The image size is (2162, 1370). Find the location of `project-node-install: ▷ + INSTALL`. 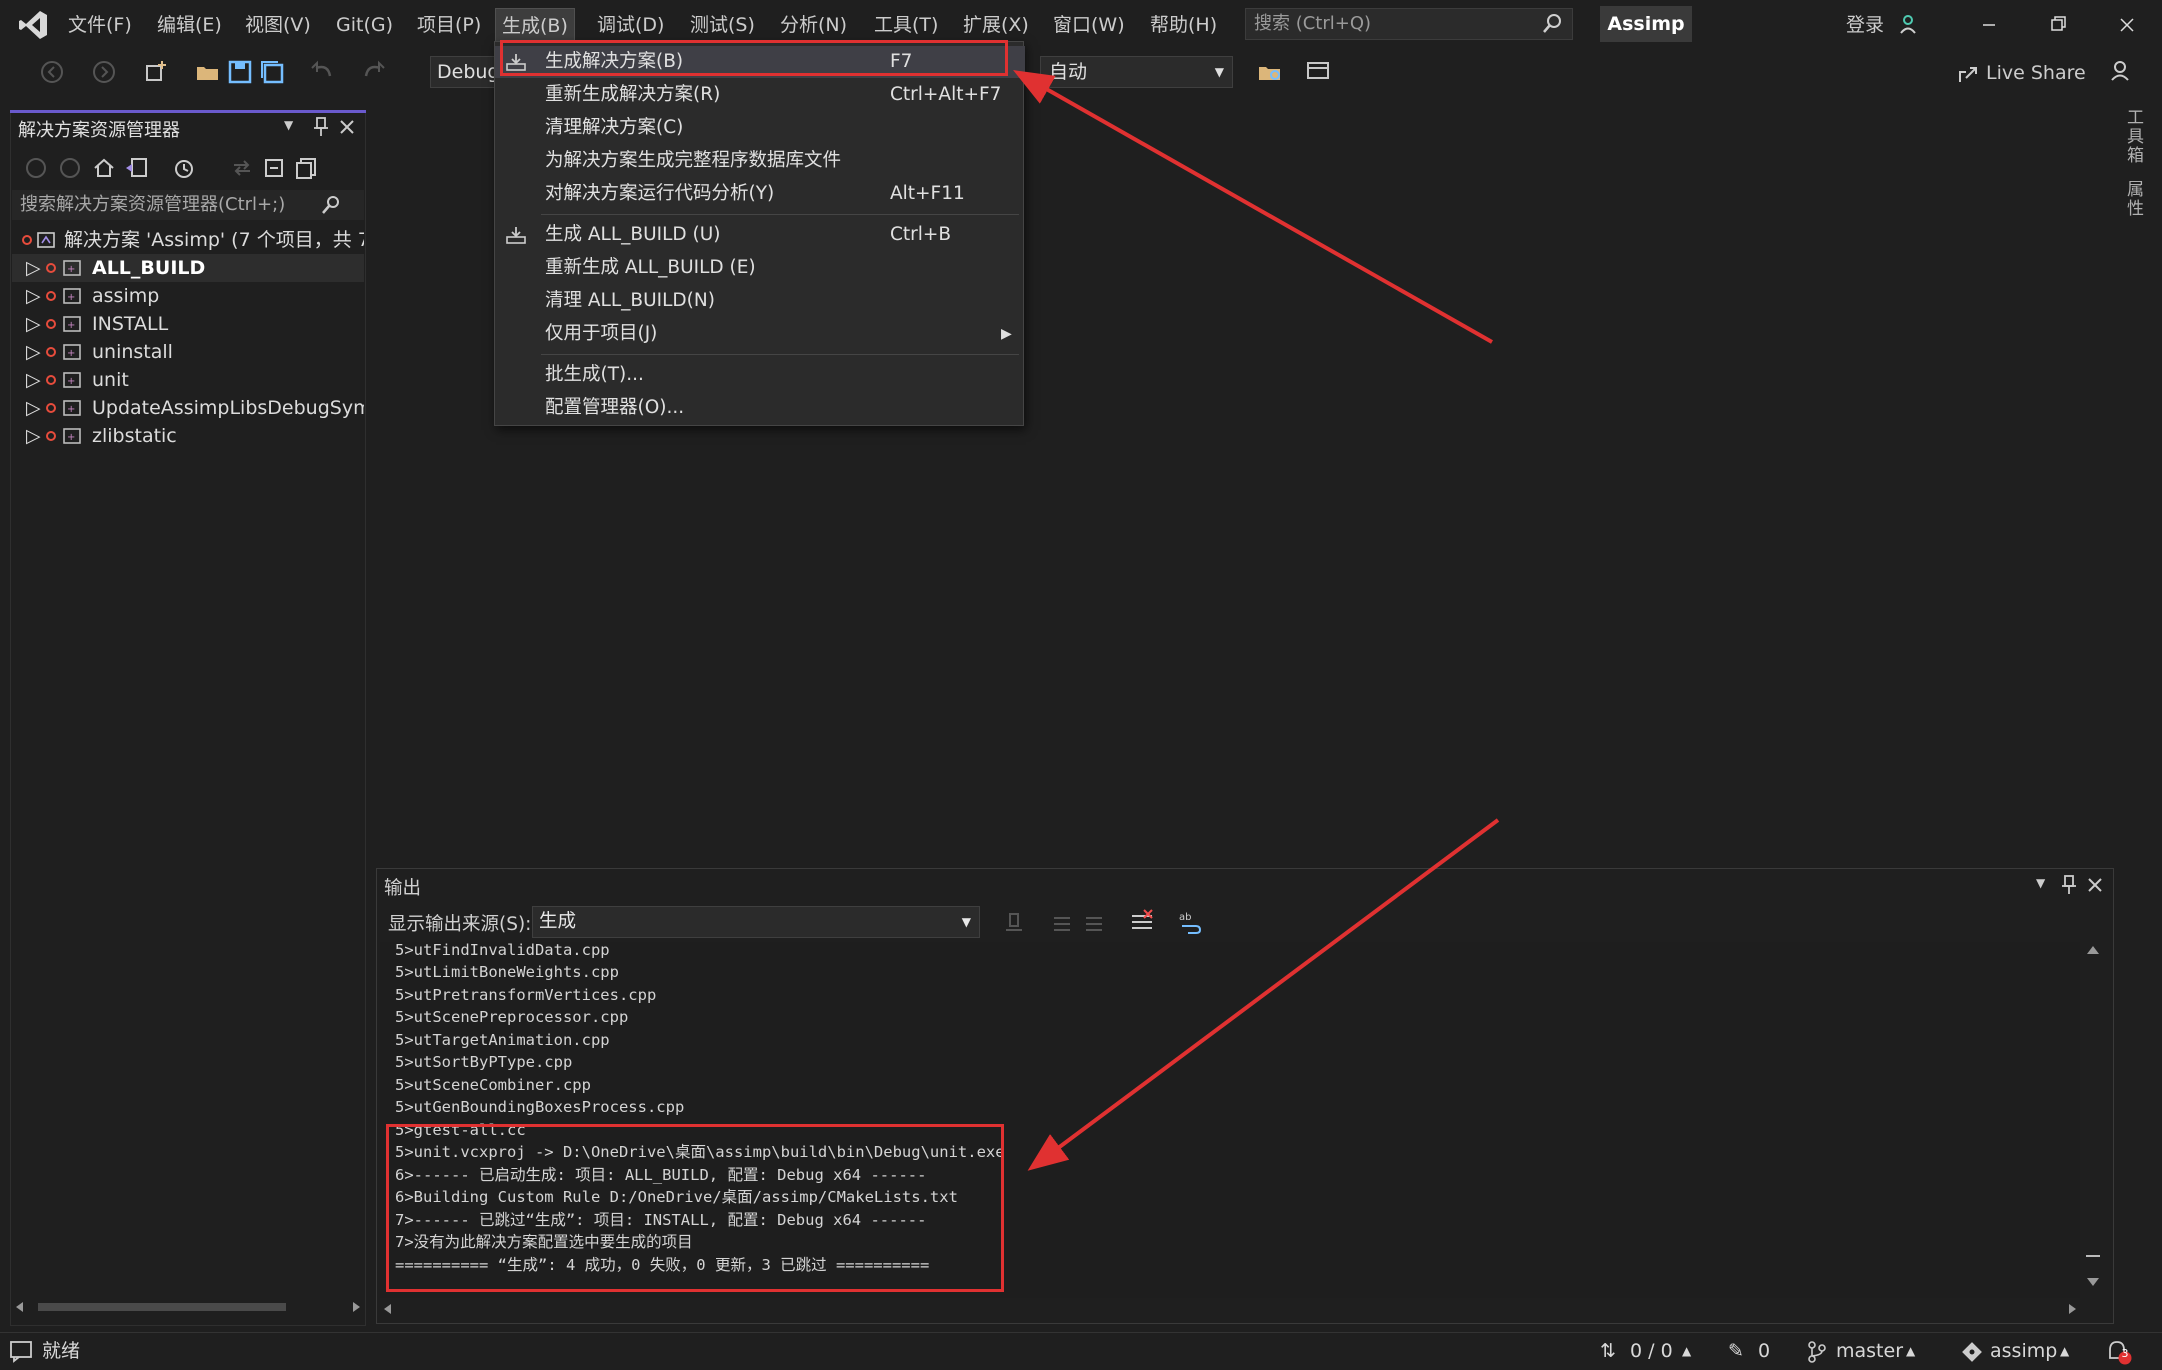

project-node-install: ▷ + INSTALL is located at coordinates (188, 324).